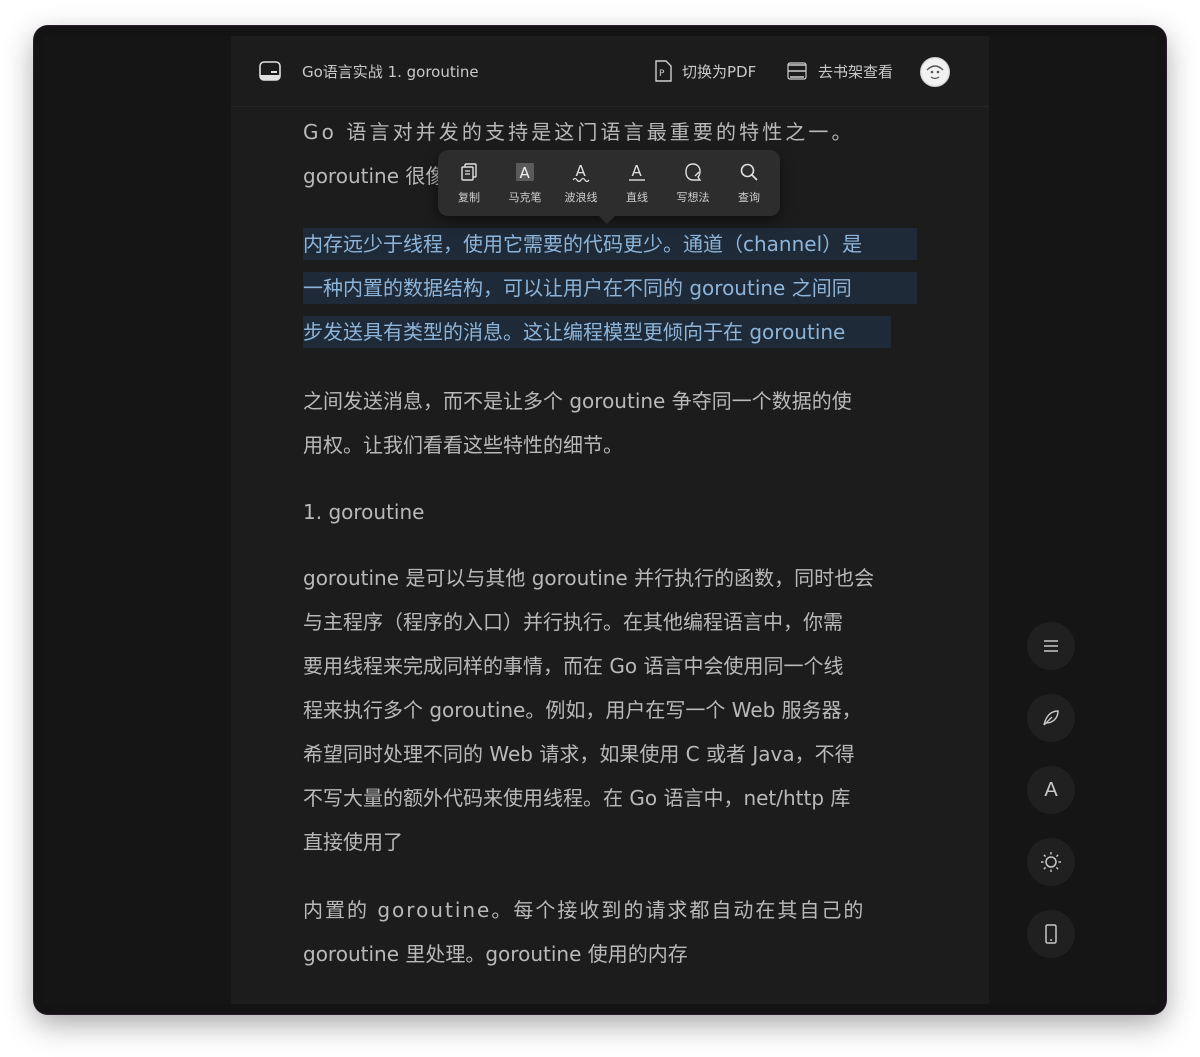 This screenshot has width=1200, height=1057. What do you see at coordinates (573, 666) in the screenshot?
I see `text-line: 要用线程来完成同样的事情，而在 Go 语言中会使用同一个线` at bounding box center [573, 666].